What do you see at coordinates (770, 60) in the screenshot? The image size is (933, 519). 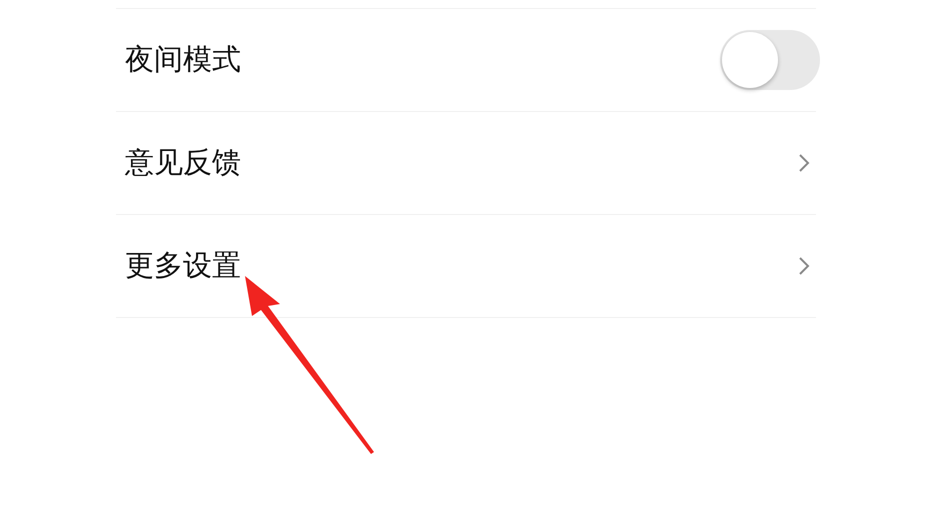 I see `toggle-switch` at bounding box center [770, 60].